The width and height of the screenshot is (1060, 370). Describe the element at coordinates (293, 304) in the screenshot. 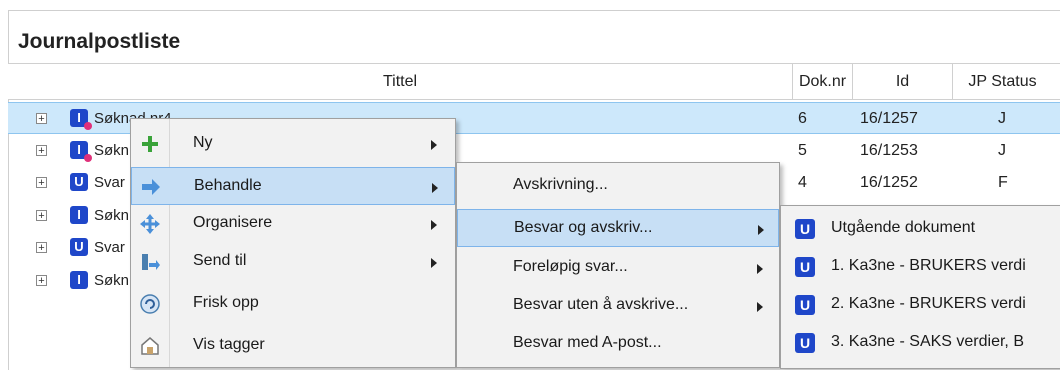

I see `menu-item-frisk-opp: Frisk opp` at that location.